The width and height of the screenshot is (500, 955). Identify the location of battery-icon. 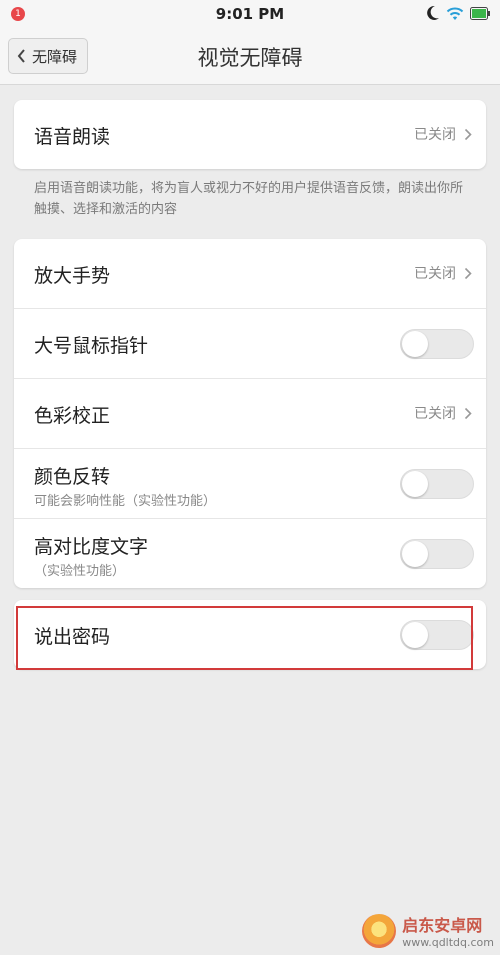
(480, 13).